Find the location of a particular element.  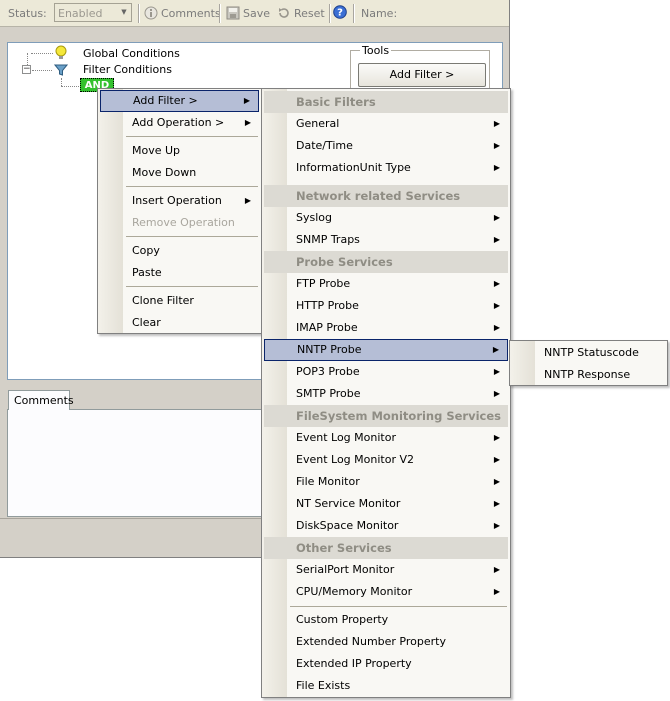

reset-button: Reset is located at coordinates (302, 14).